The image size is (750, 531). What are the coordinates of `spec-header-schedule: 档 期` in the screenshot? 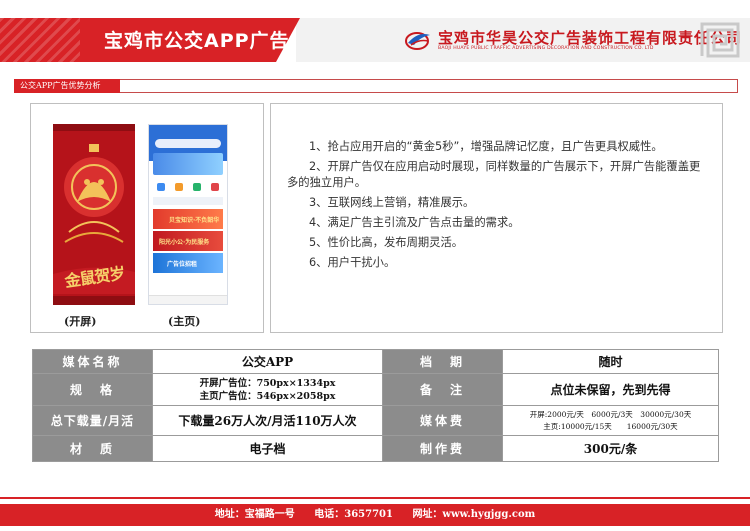 It's located at (442, 361).